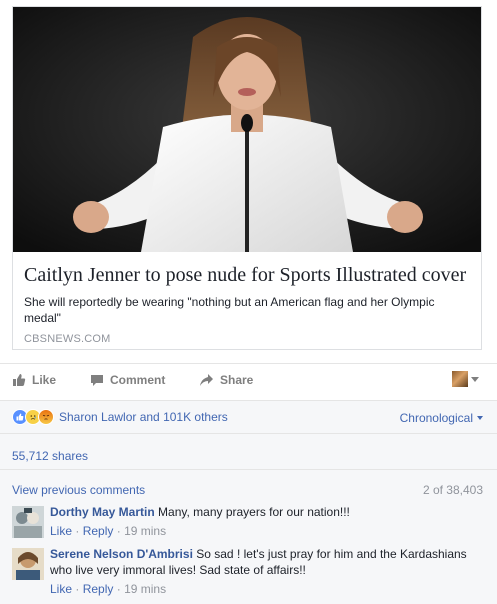  I want to click on article-domain: CBSNEWS.COM, so click(67, 339).